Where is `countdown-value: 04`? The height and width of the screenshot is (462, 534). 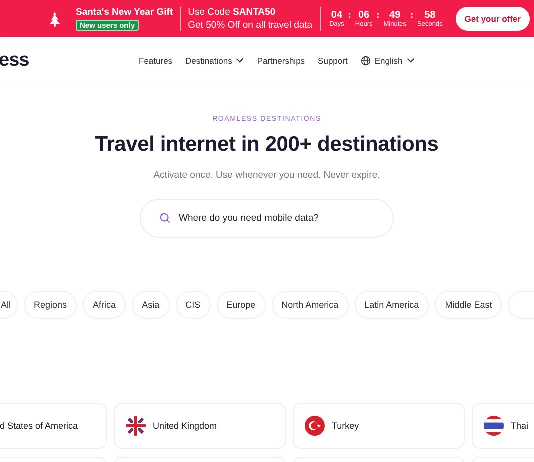 countdown-value: 04 is located at coordinates (337, 15).